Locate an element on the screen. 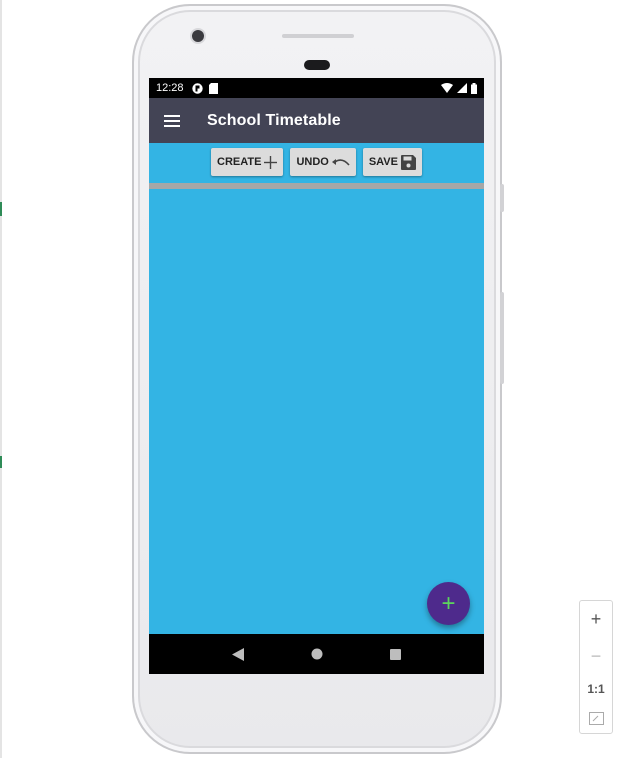  front-camera is located at coordinates (198, 36).